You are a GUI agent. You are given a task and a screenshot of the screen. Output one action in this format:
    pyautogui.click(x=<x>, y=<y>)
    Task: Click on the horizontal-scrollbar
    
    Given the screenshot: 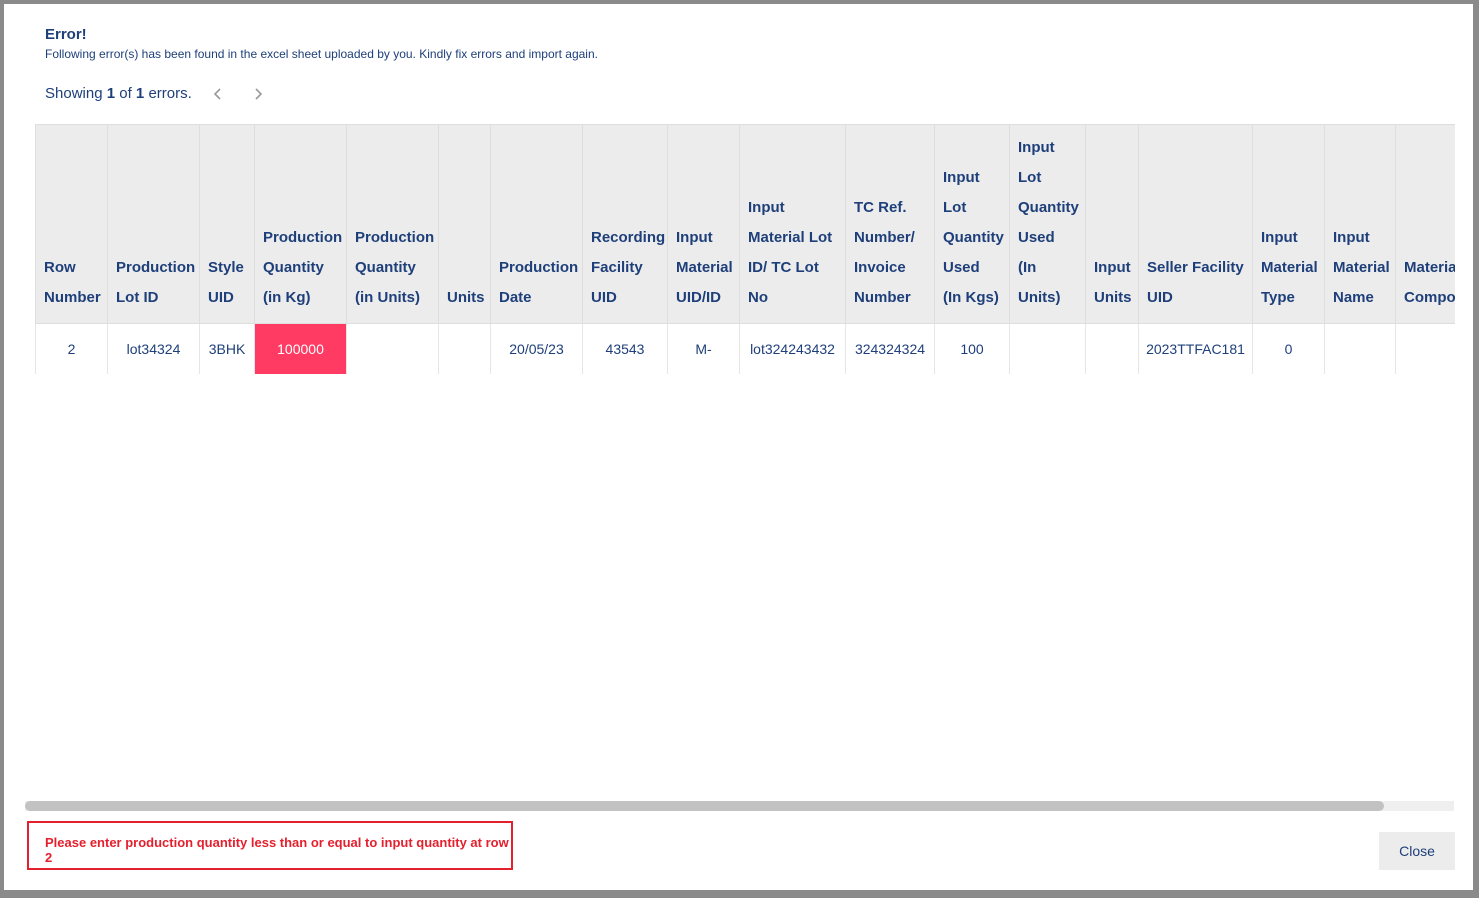 What is the action you would take?
    pyautogui.click(x=739, y=806)
    